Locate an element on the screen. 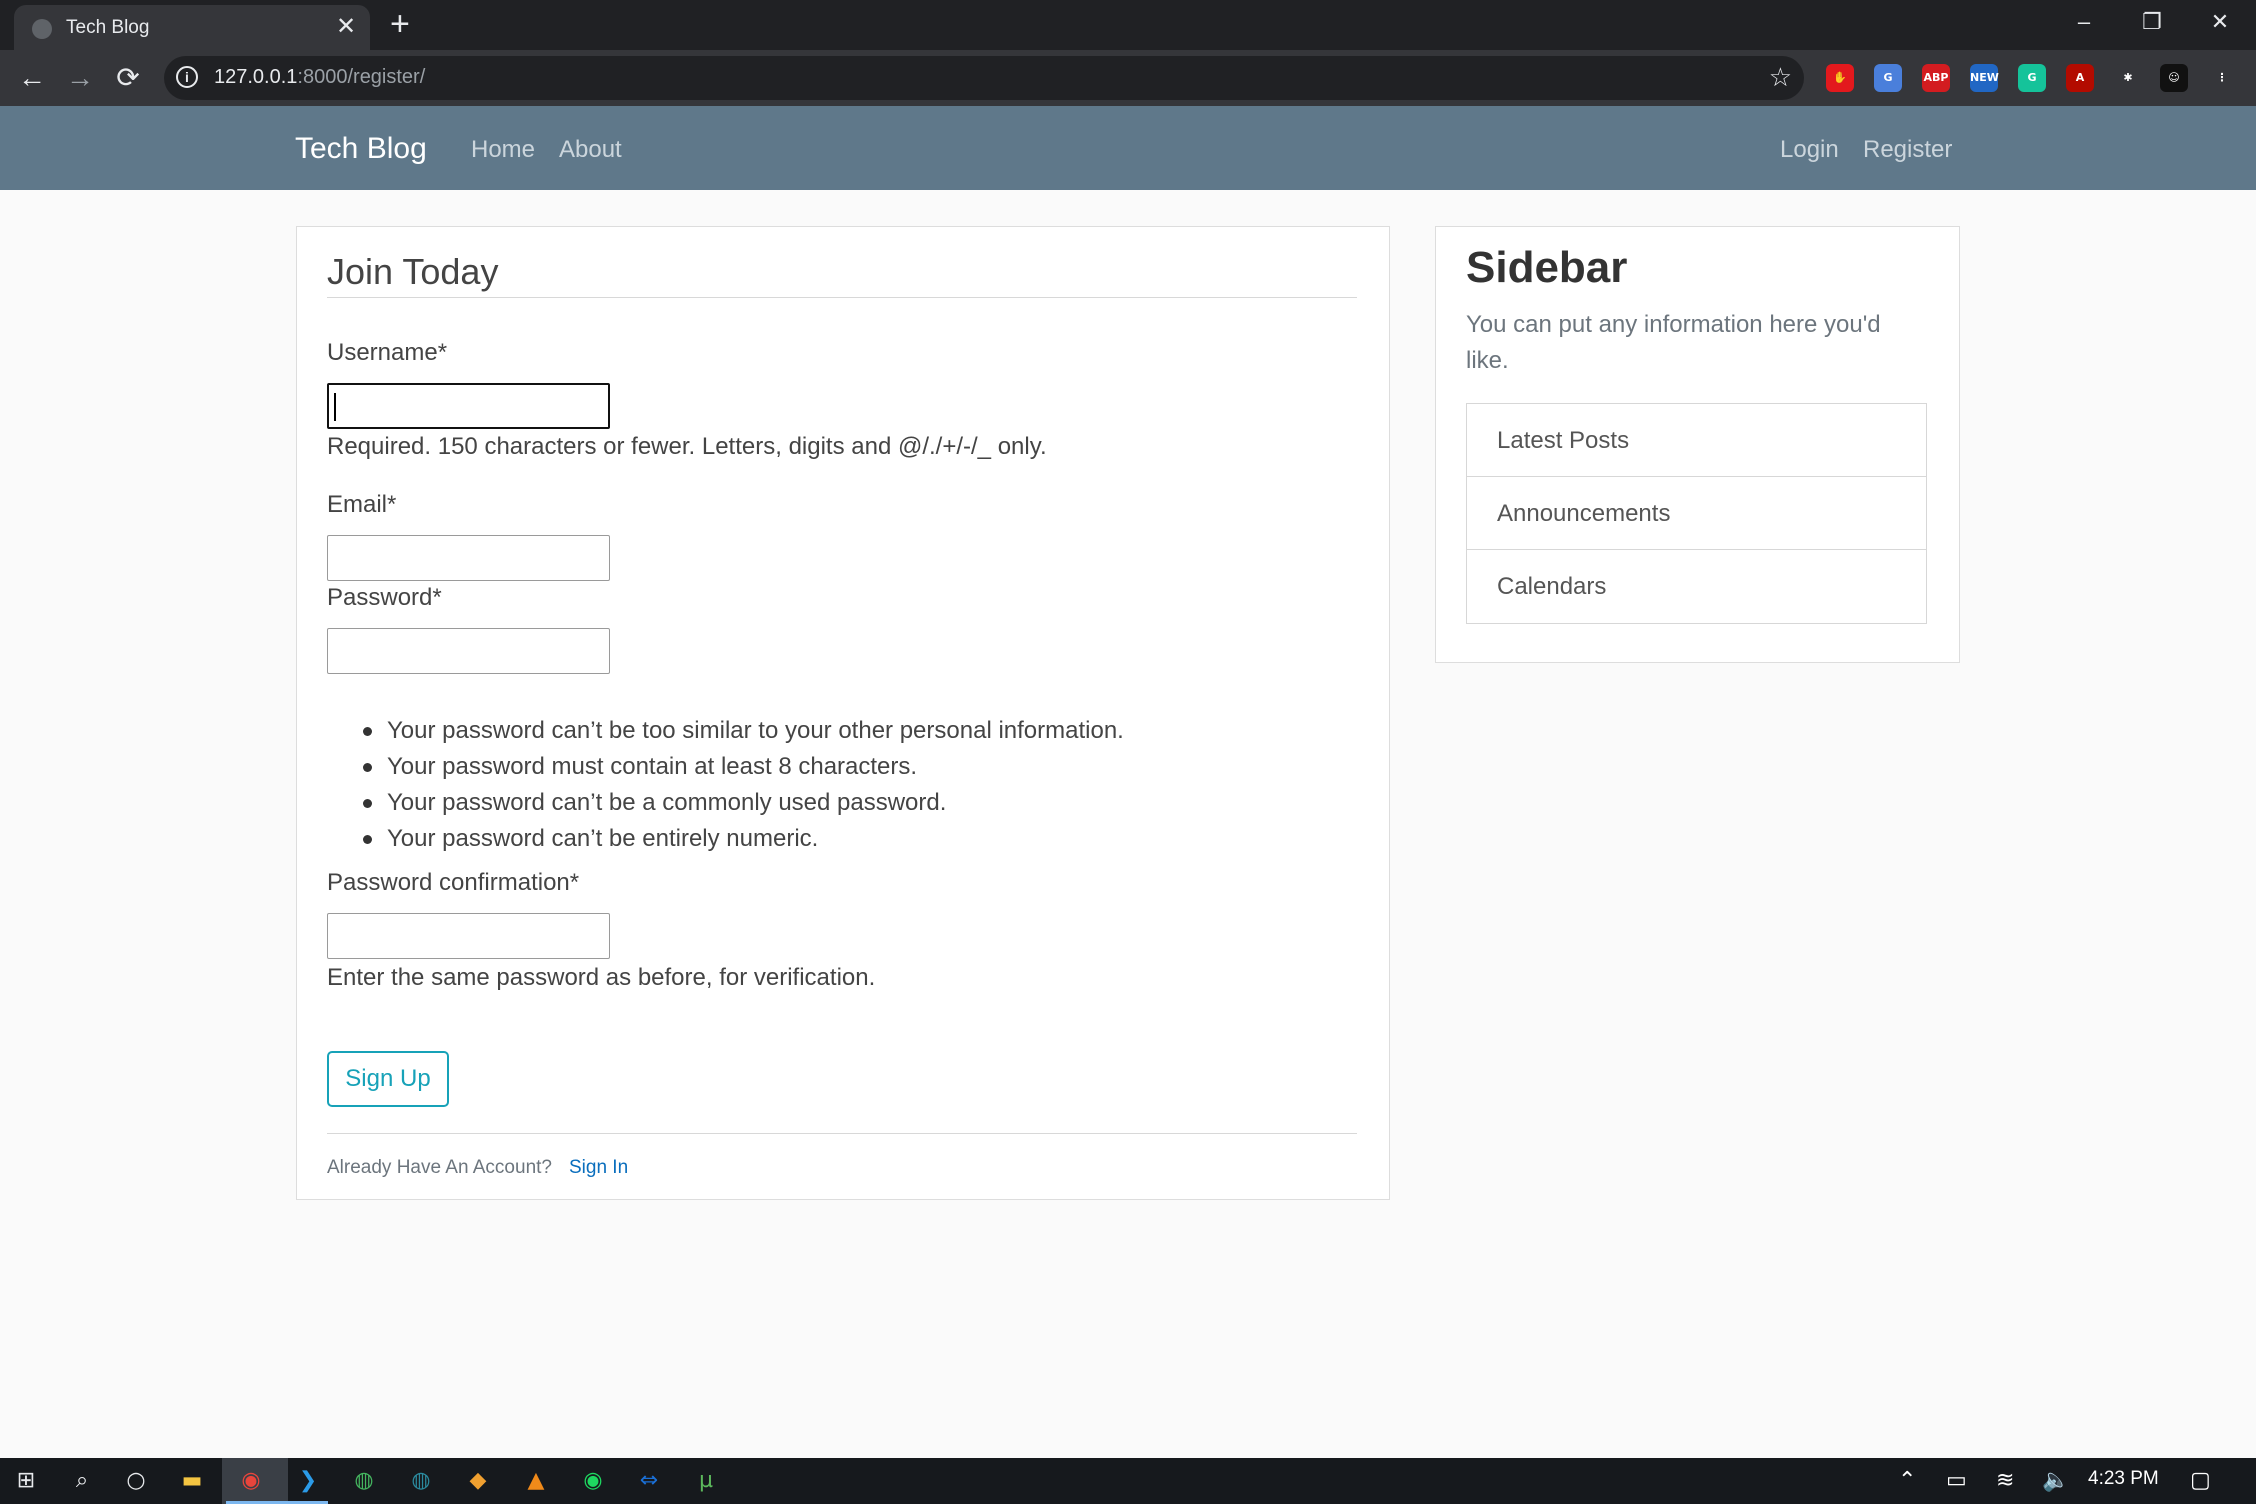 The width and height of the screenshot is (2256, 1504). nav-home-link: Home is located at coordinates (503, 150).